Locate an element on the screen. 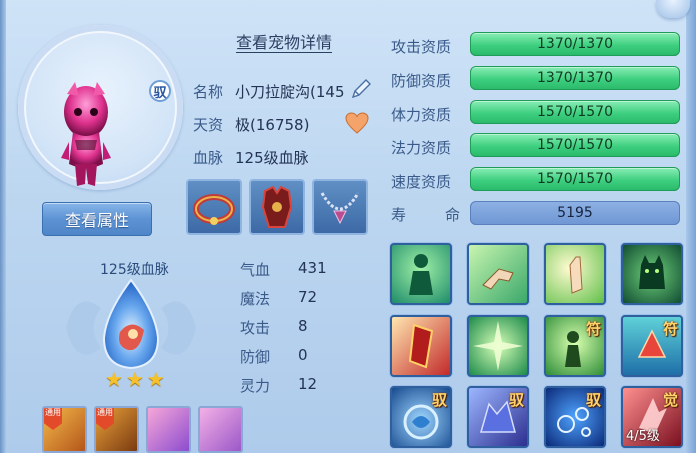  skill-level-text: 4/5级 is located at coordinates (643, 436).